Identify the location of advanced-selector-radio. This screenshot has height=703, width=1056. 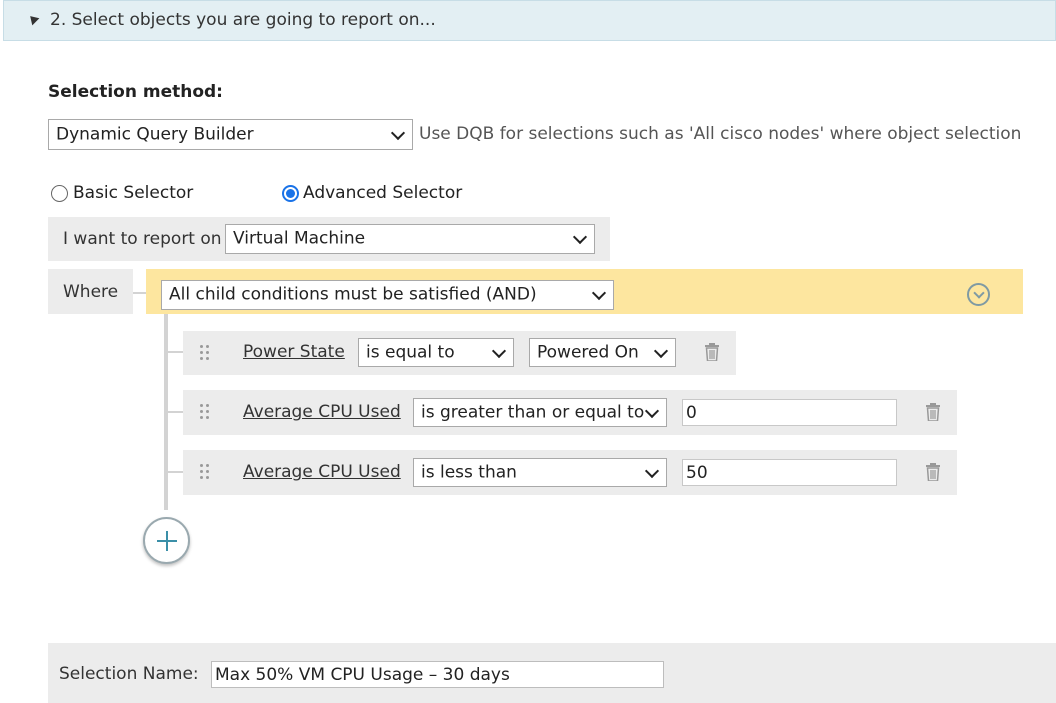
(290, 193).